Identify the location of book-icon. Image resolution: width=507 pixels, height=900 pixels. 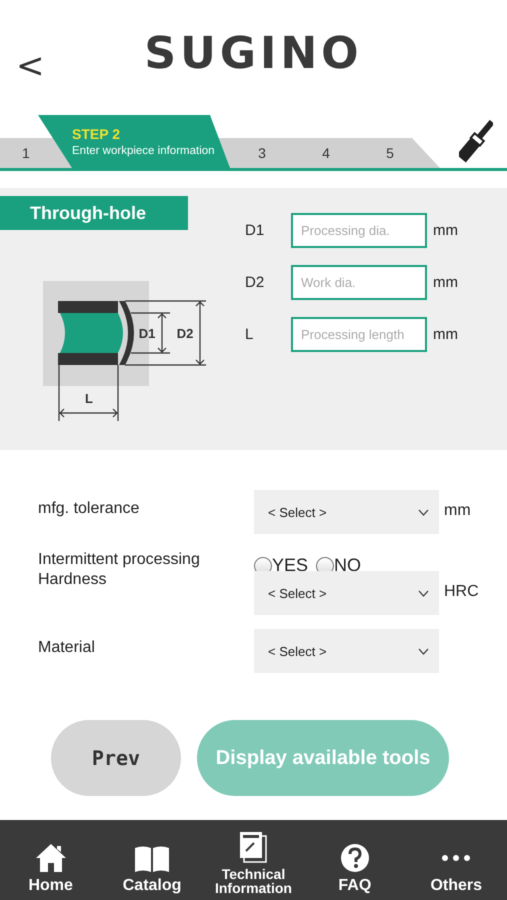
(152, 859).